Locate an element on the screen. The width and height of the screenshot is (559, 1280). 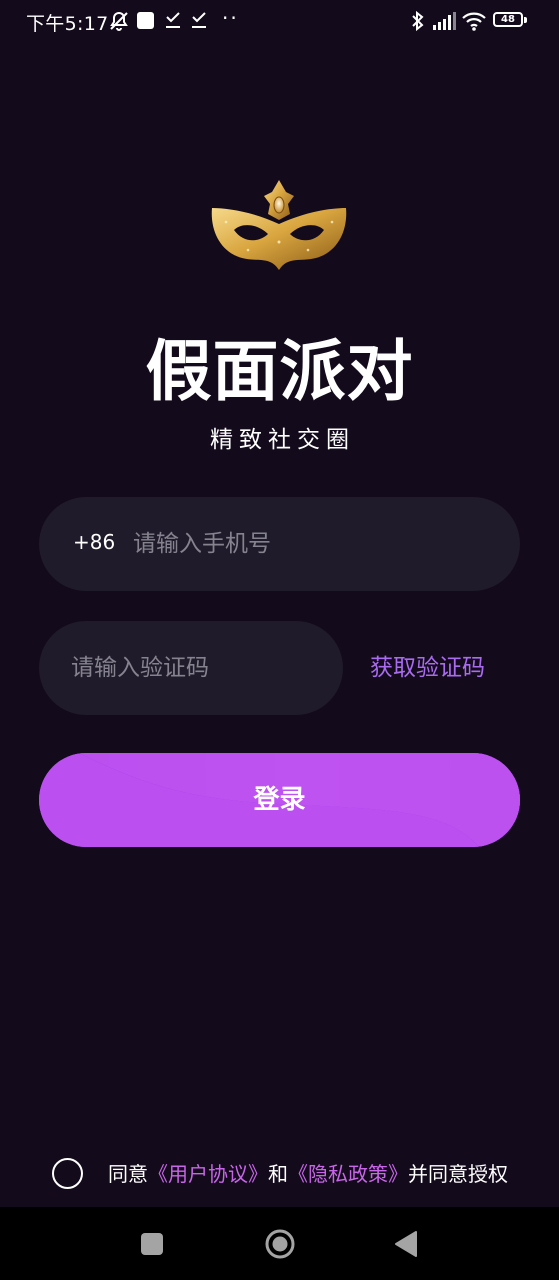
login-button: 登录 is located at coordinates (279, 800).